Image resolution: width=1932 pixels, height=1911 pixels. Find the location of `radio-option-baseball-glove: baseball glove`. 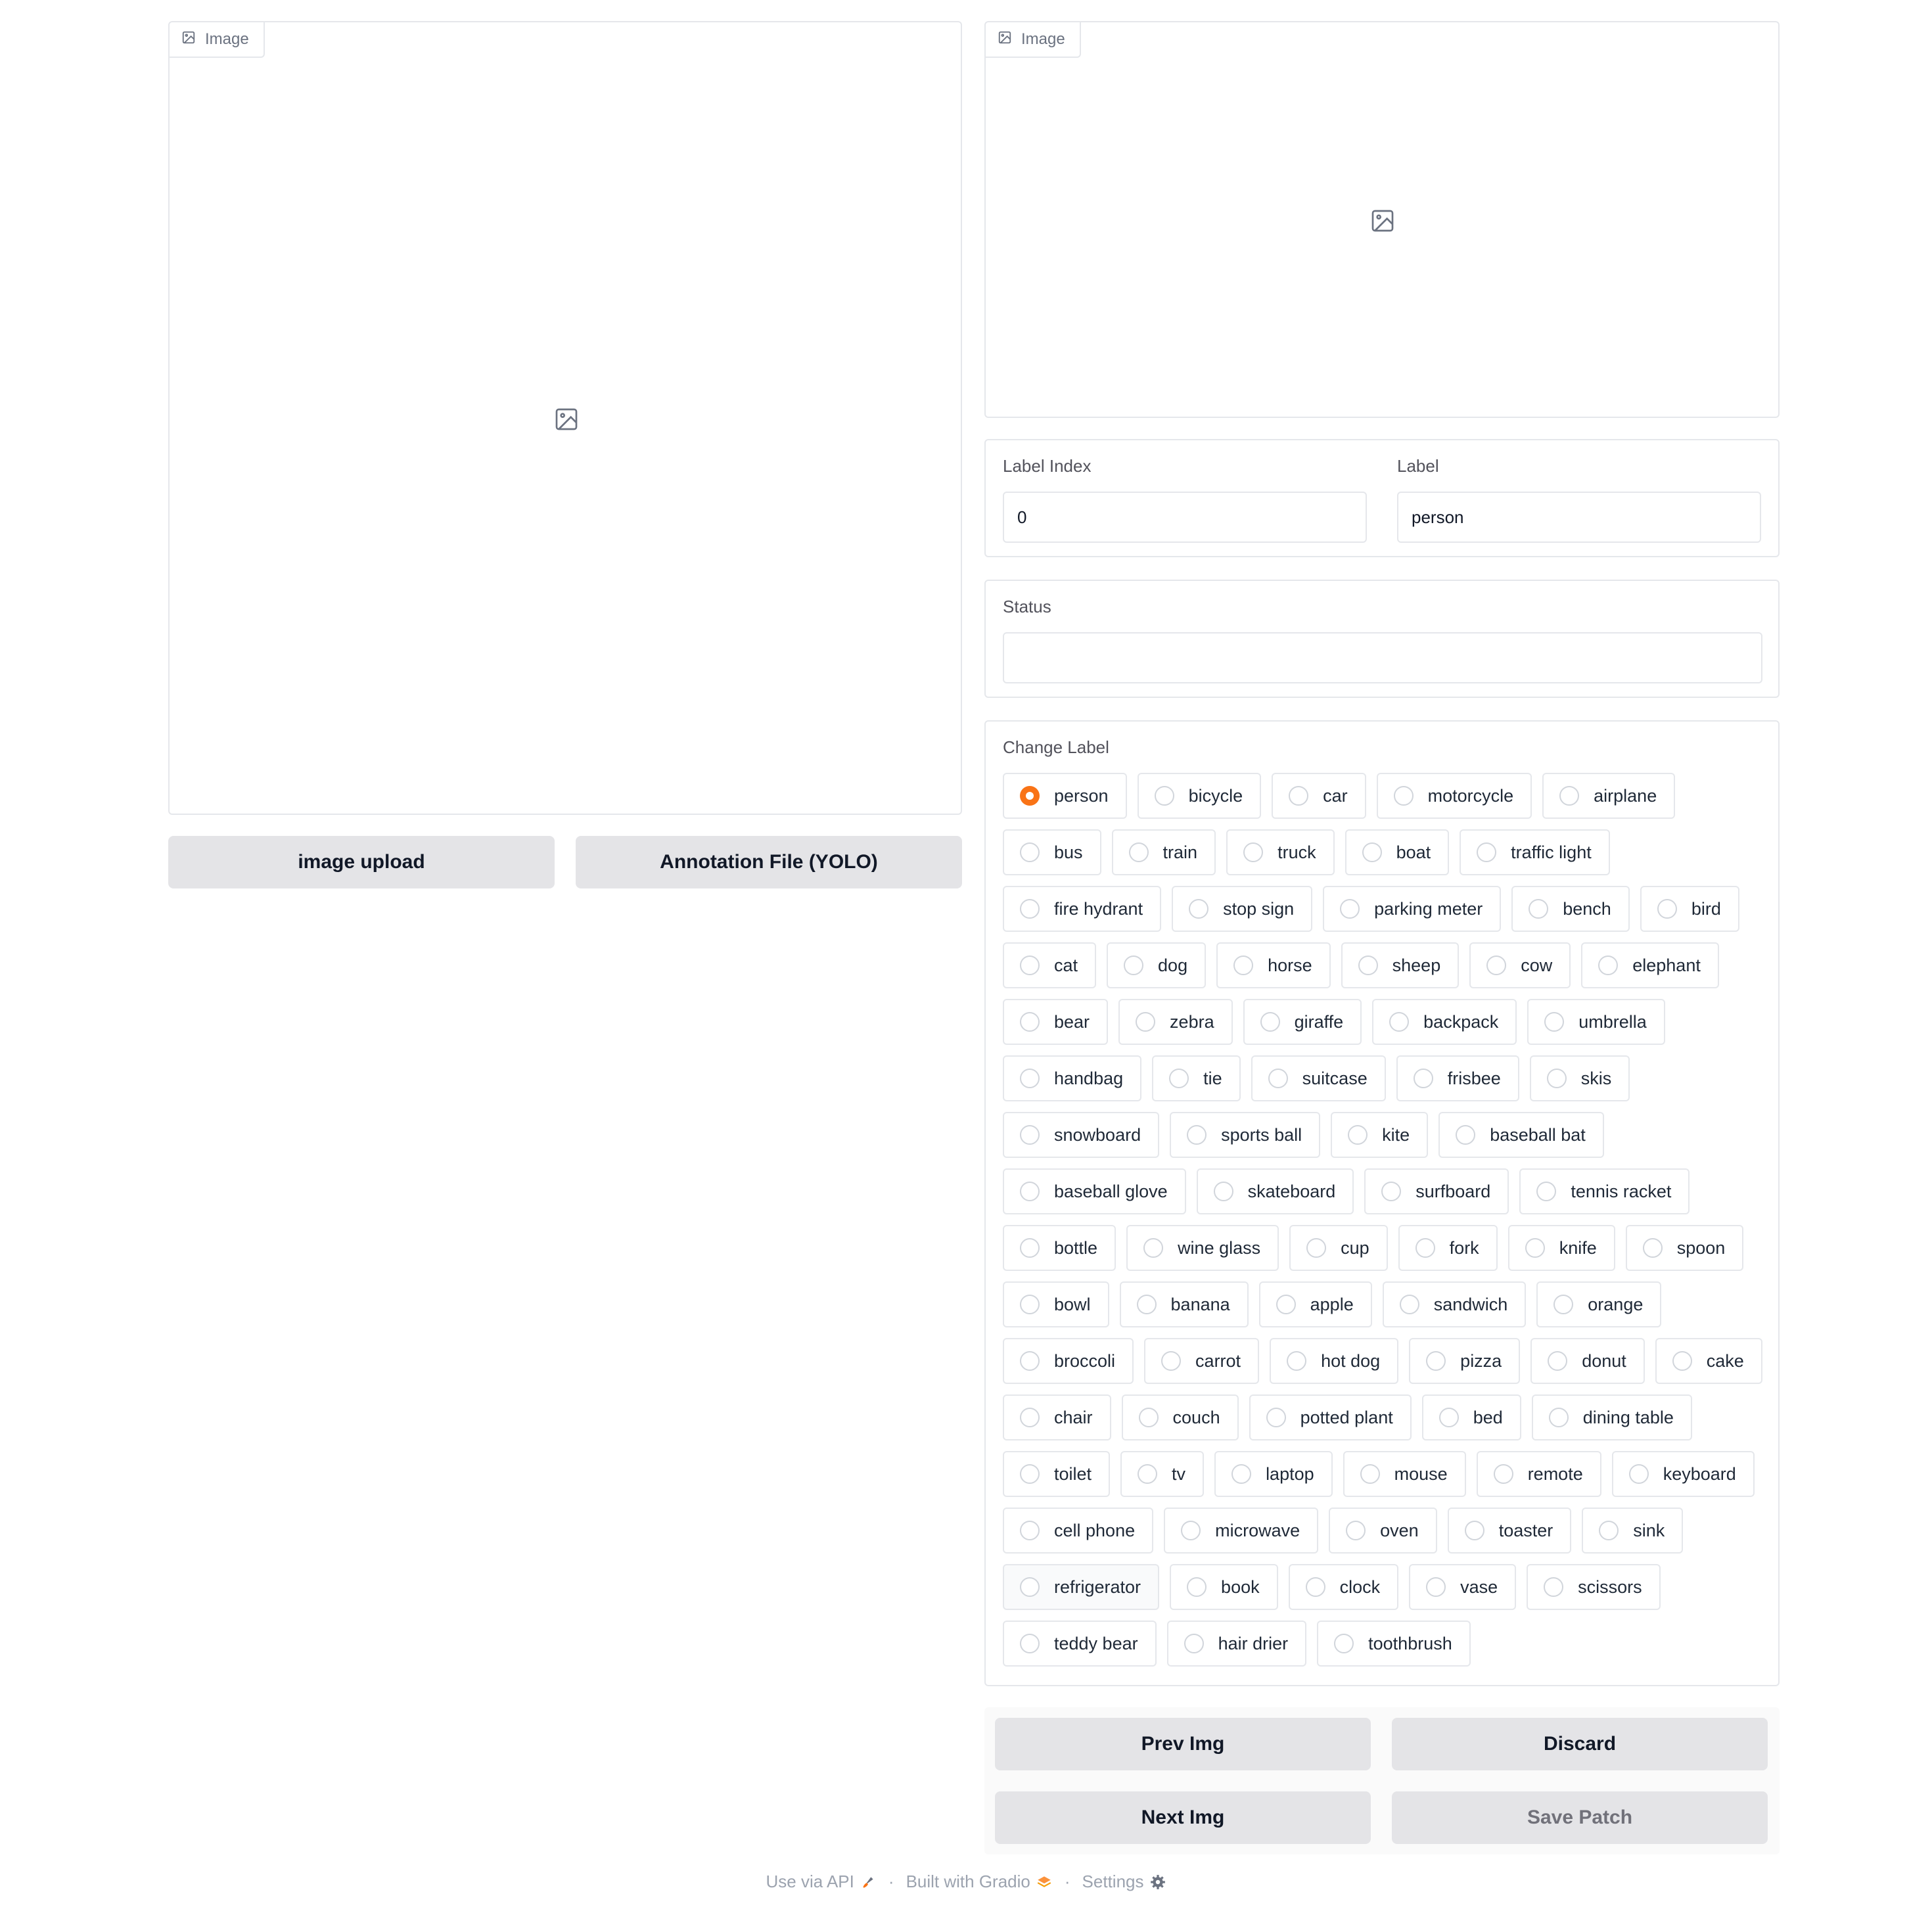

radio-option-baseball-glove: baseball glove is located at coordinates (1094, 1191).